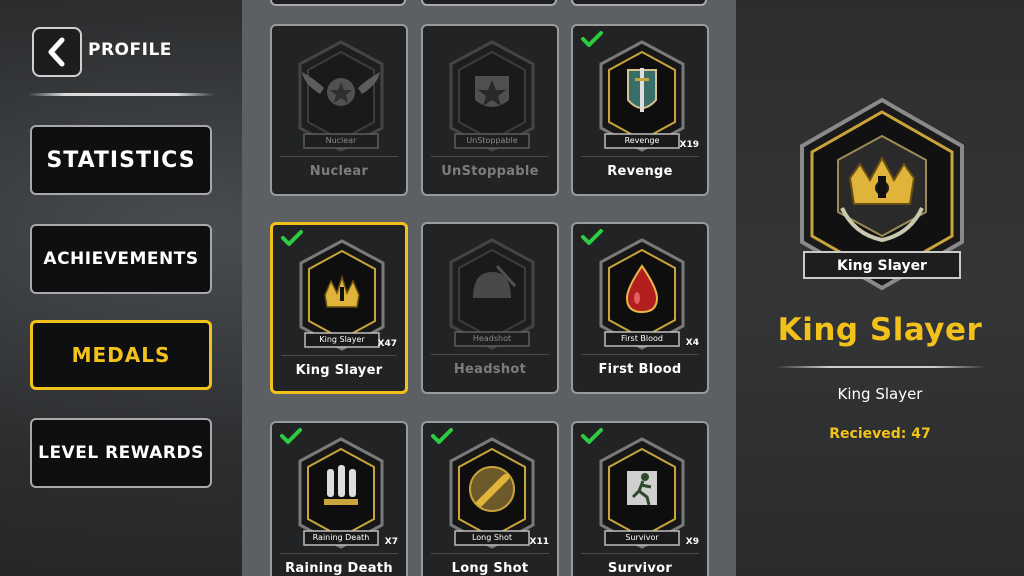 The width and height of the screenshot is (1024, 576). What do you see at coordinates (391, 542) in the screenshot?
I see `medal-count: X7` at bounding box center [391, 542].